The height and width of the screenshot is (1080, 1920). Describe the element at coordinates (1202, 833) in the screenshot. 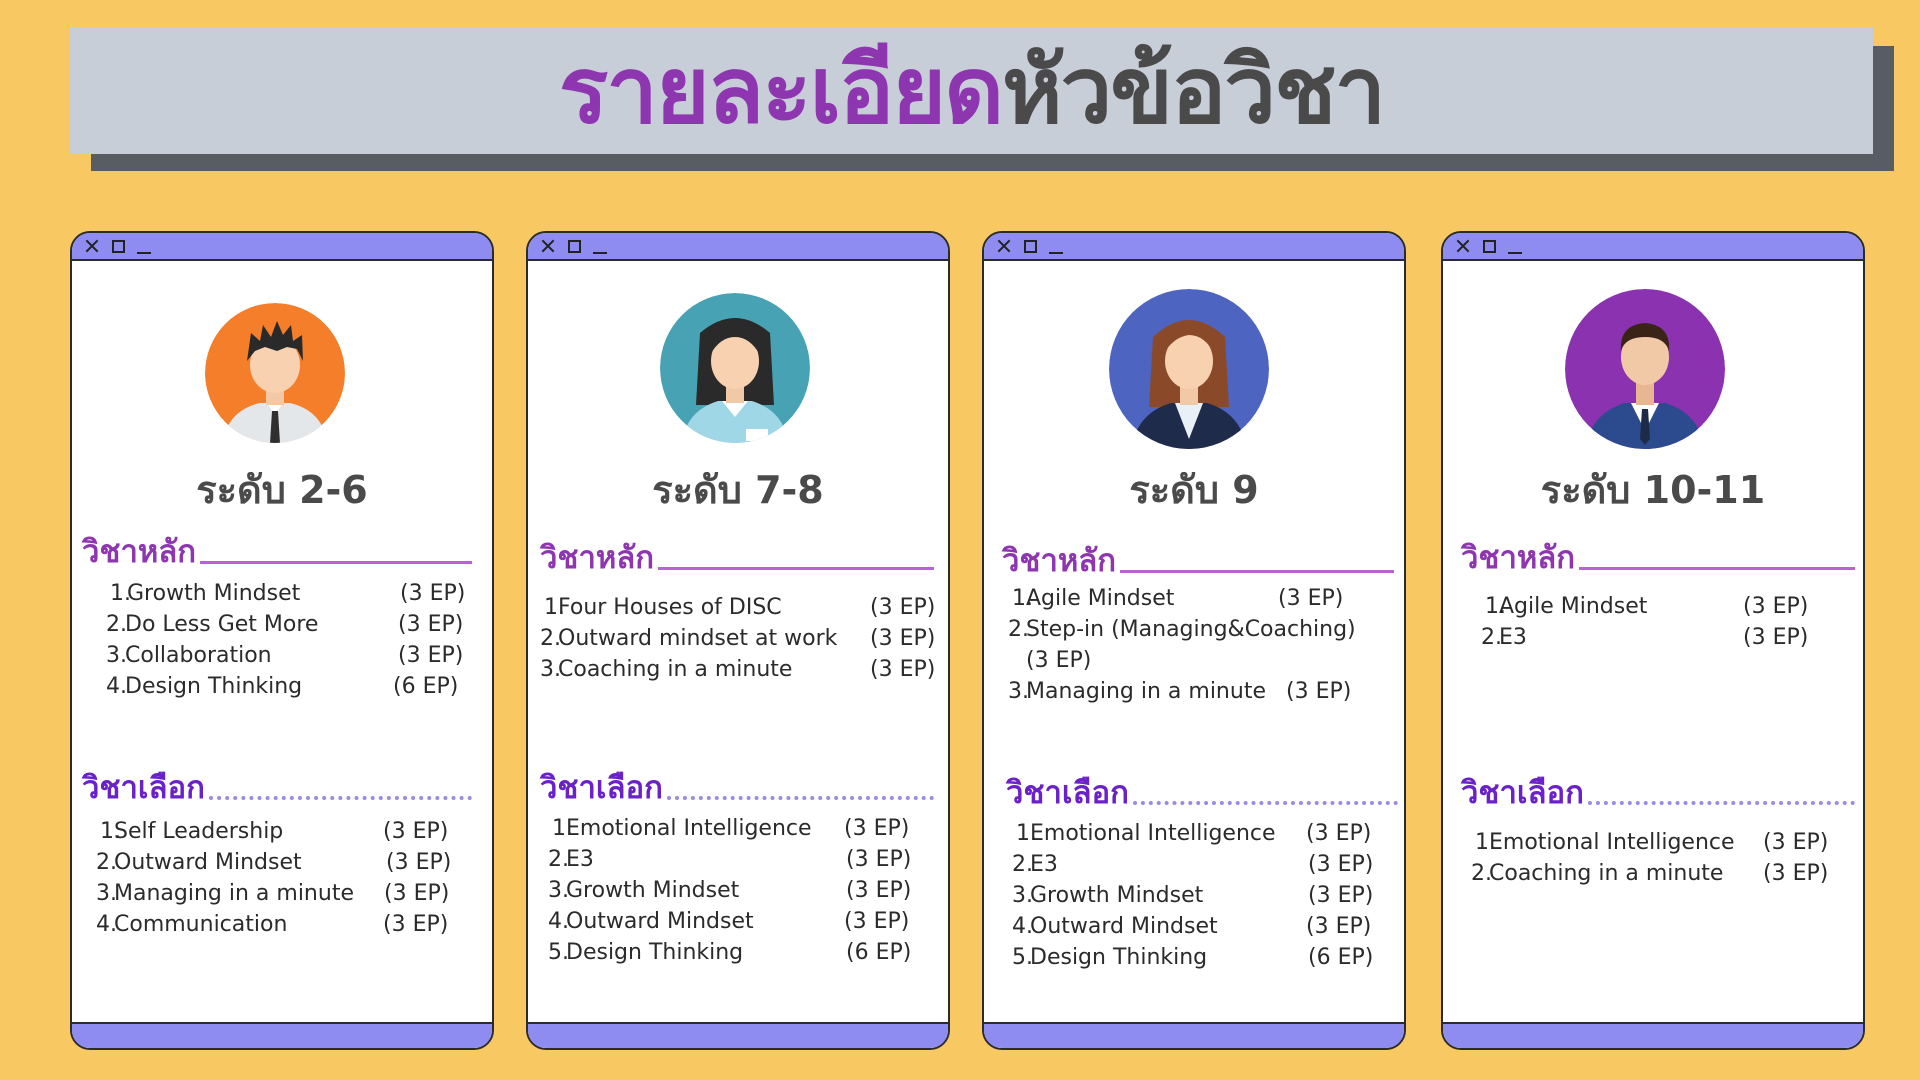

I see `list-item: 1. Emotional Intelligence (3 EP)` at that location.